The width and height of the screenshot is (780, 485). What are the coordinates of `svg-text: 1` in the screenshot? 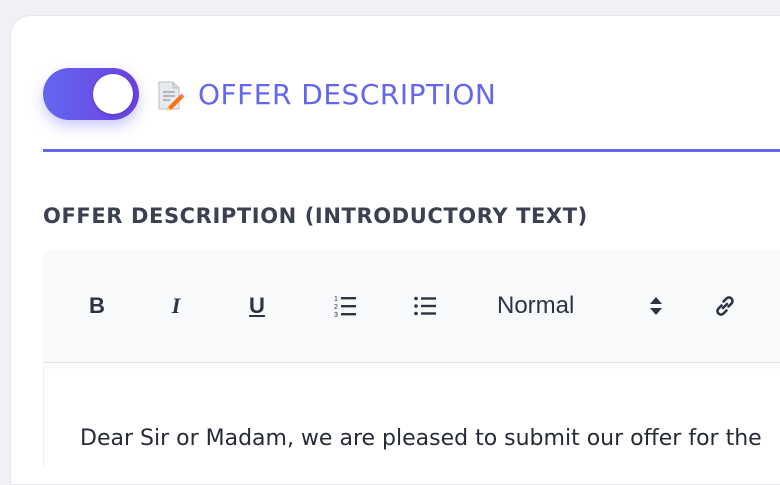 It's located at (336, 299).